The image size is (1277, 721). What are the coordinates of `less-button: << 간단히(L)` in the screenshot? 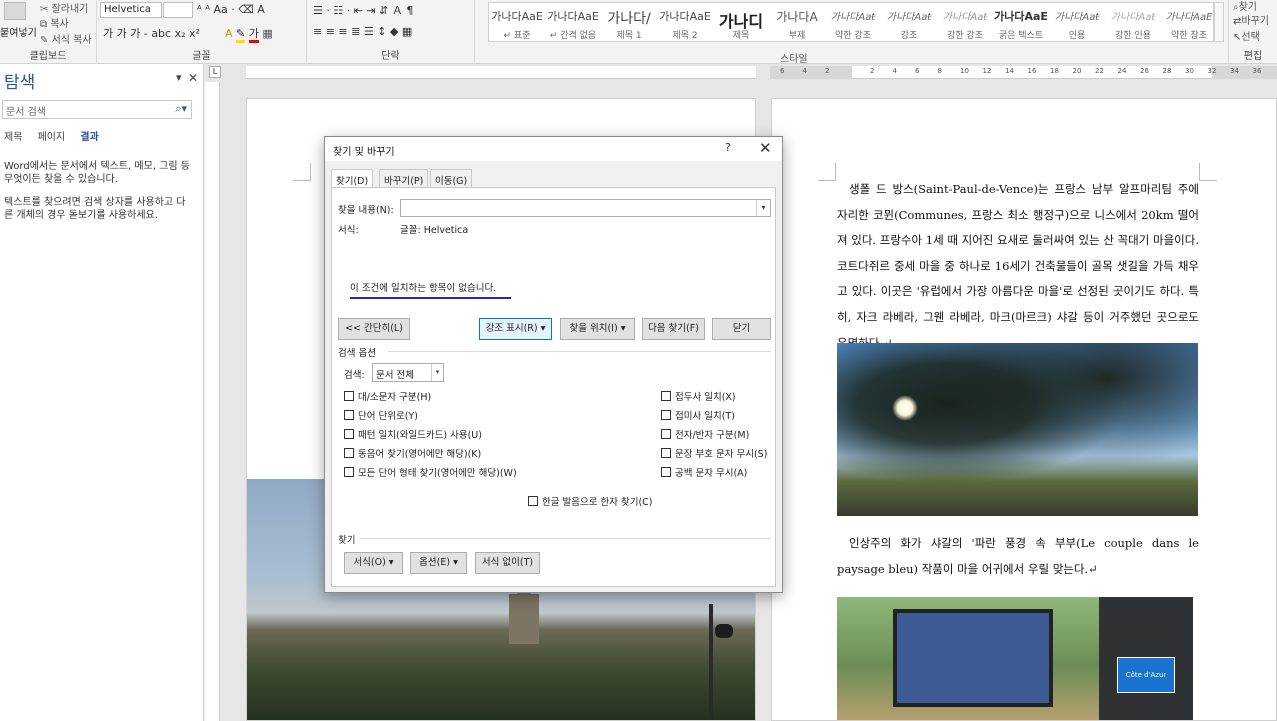 It's located at (374, 329).